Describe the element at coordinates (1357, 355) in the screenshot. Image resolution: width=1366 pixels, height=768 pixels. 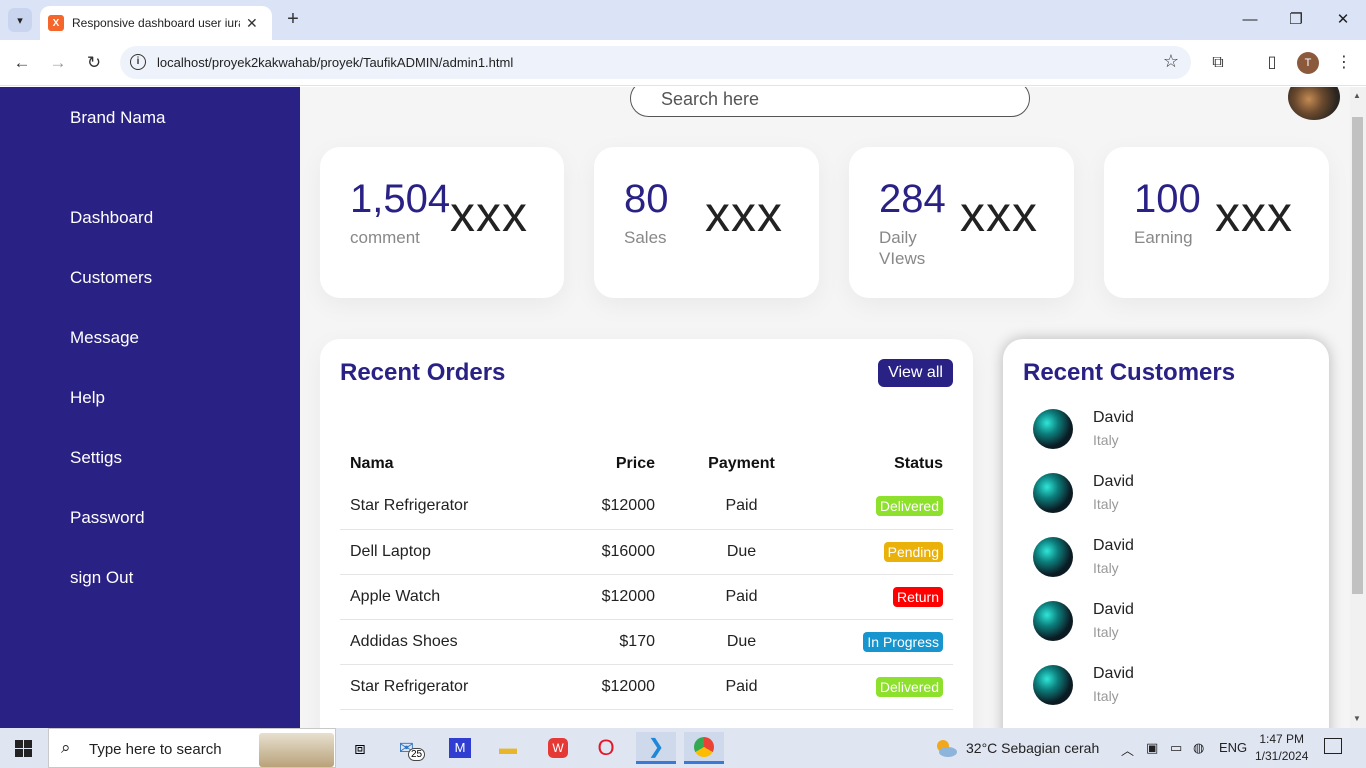
I see `scrollbar-thumb` at that location.